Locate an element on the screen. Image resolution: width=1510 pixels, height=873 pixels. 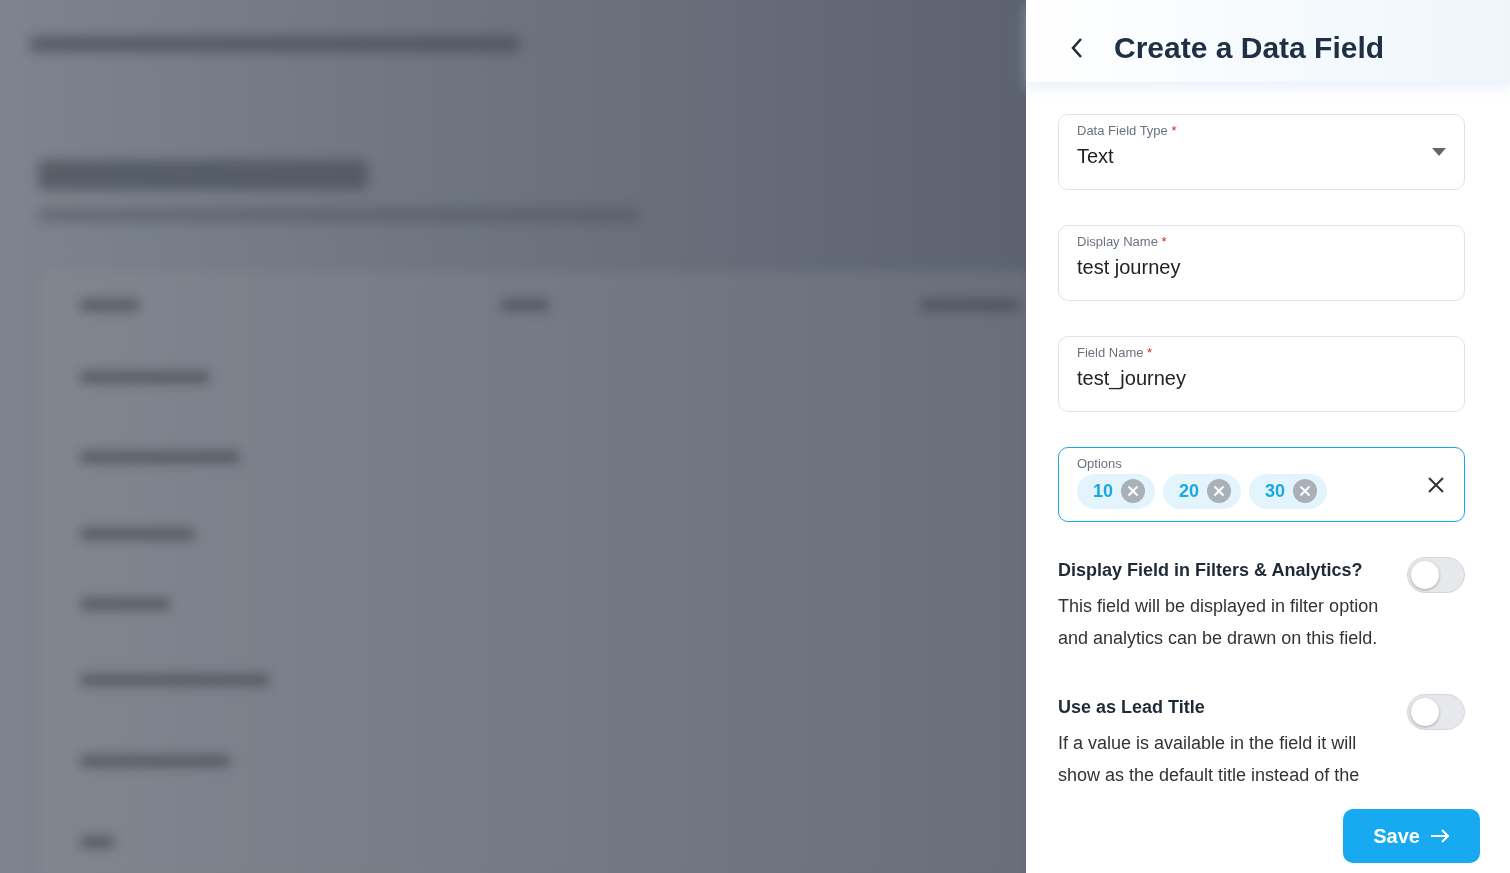
field-value: test journey is located at coordinates (1129, 267).